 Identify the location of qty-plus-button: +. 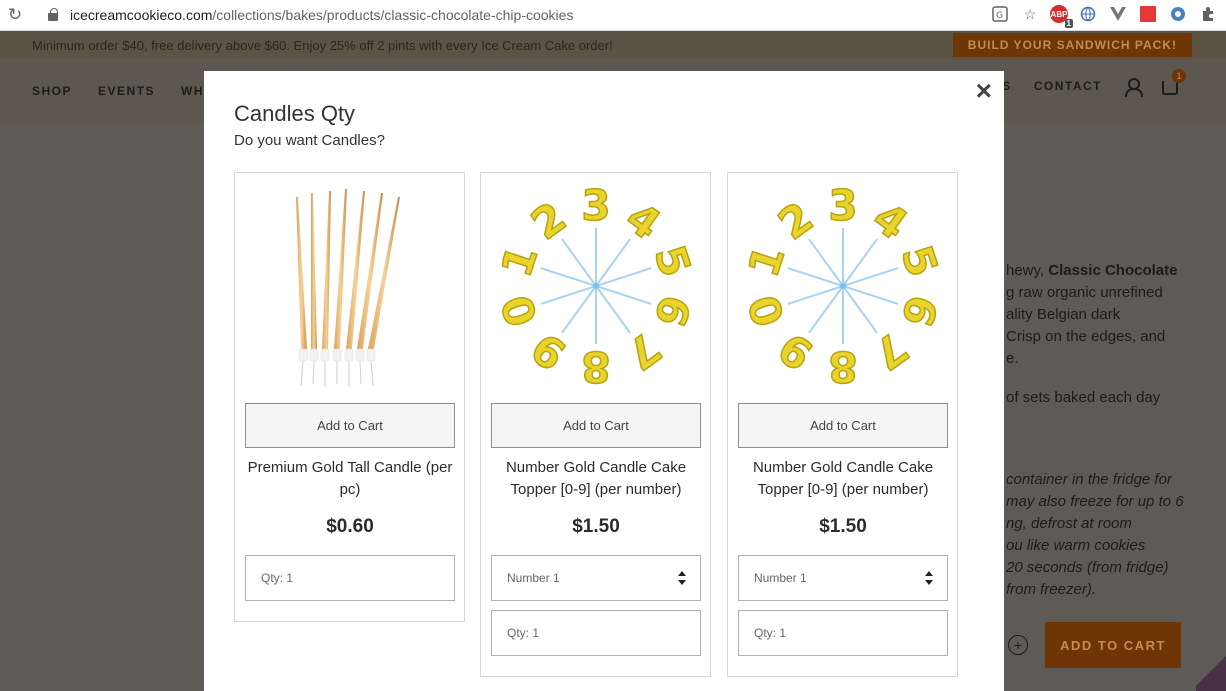
(1018, 645).